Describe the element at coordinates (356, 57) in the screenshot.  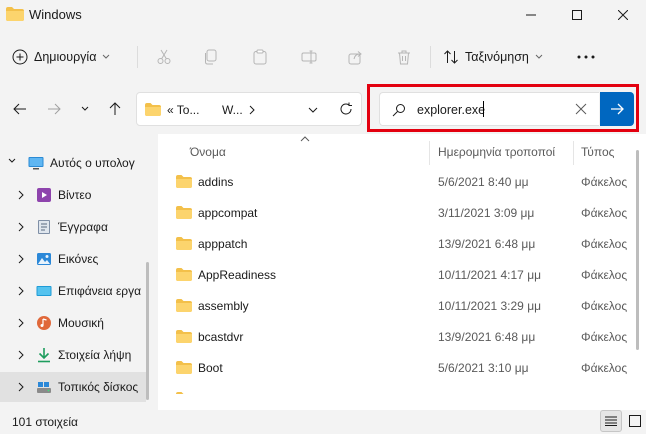
I see `share-button` at that location.